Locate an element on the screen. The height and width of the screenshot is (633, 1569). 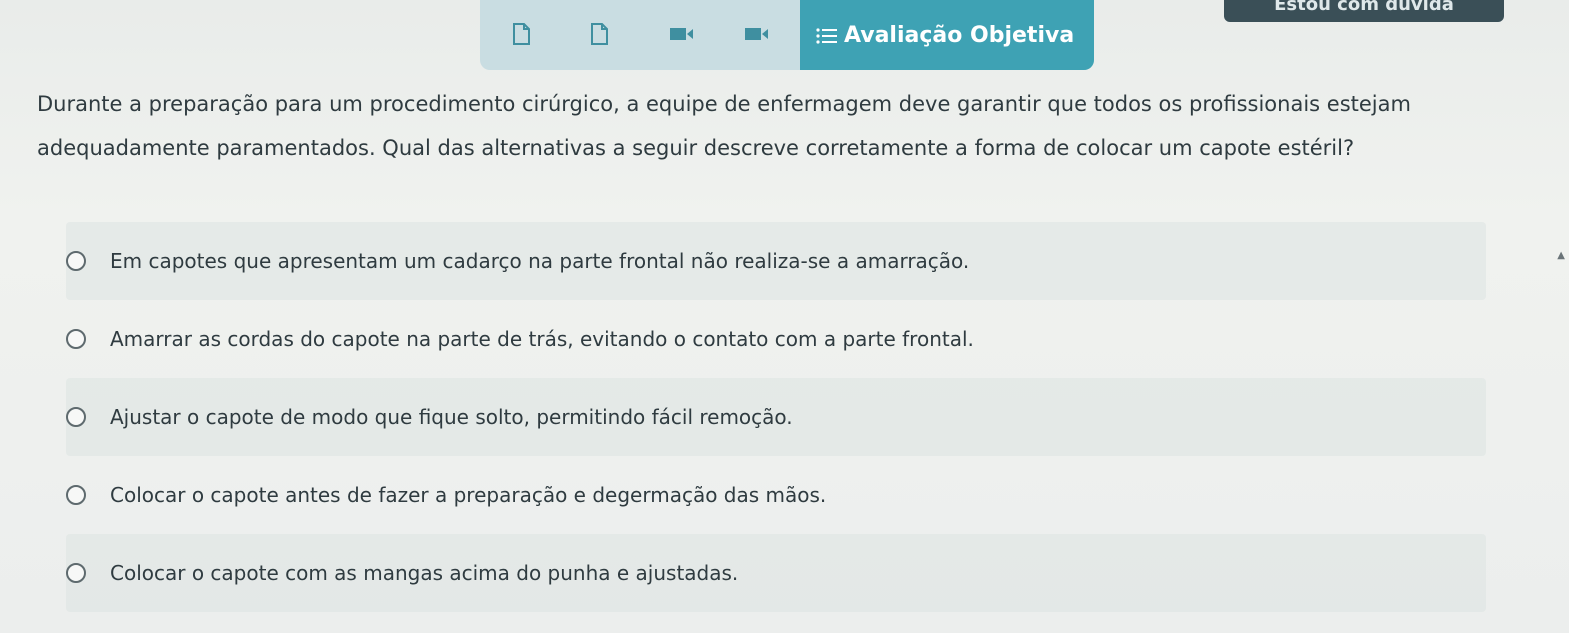
scroll-indicator-icon: ▲ is located at coordinates (1561, 255).